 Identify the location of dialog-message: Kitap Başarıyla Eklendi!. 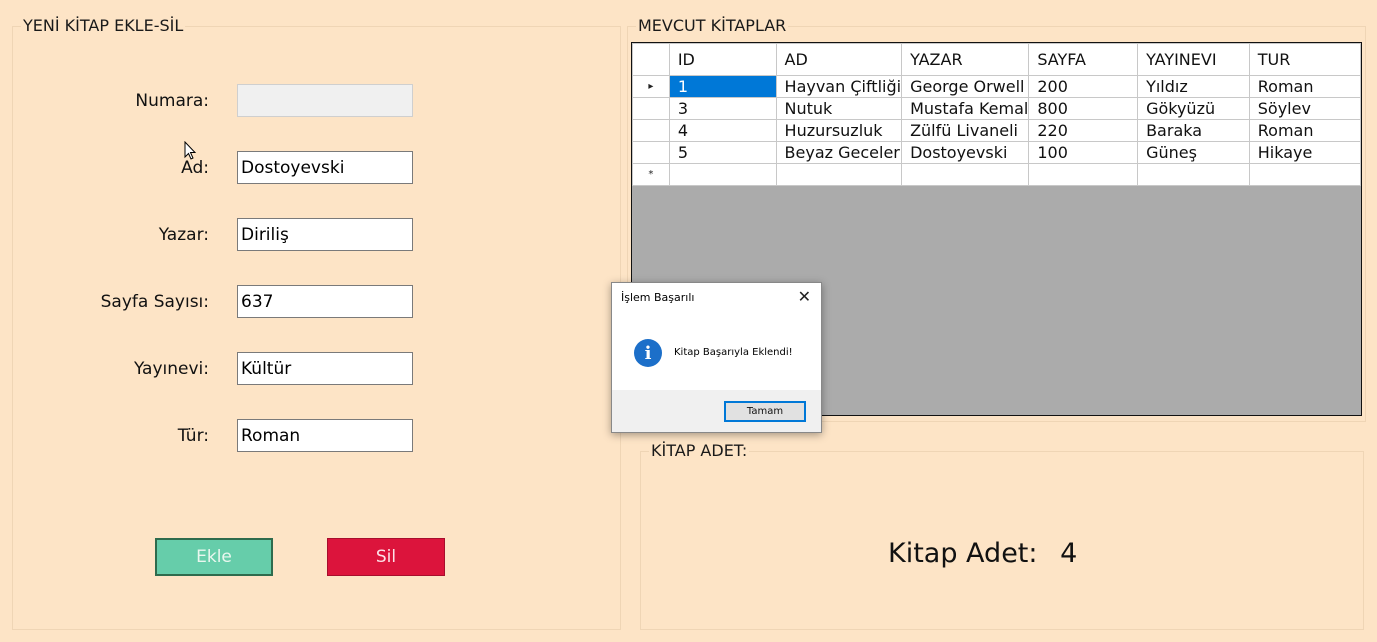
(733, 352).